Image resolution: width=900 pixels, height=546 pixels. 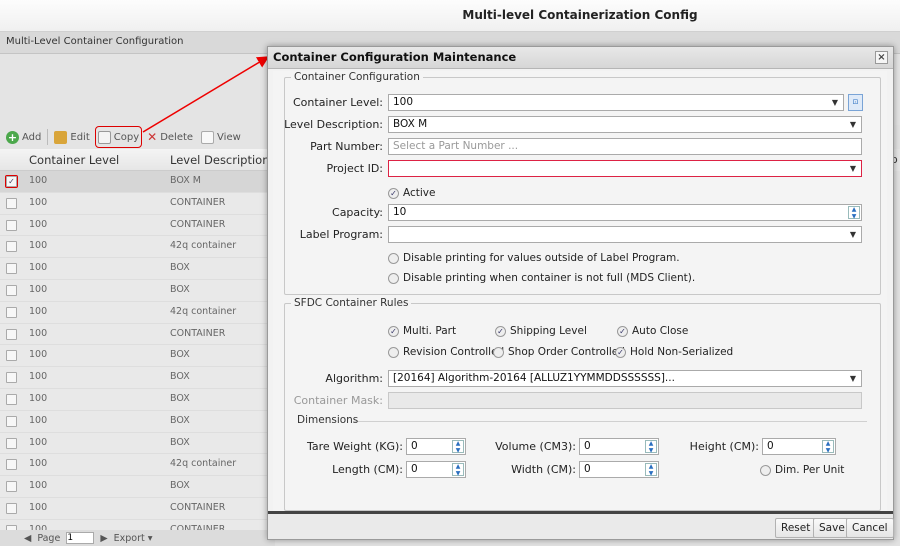 What do you see at coordinates (80, 538) in the screenshot?
I see `page-input` at bounding box center [80, 538].